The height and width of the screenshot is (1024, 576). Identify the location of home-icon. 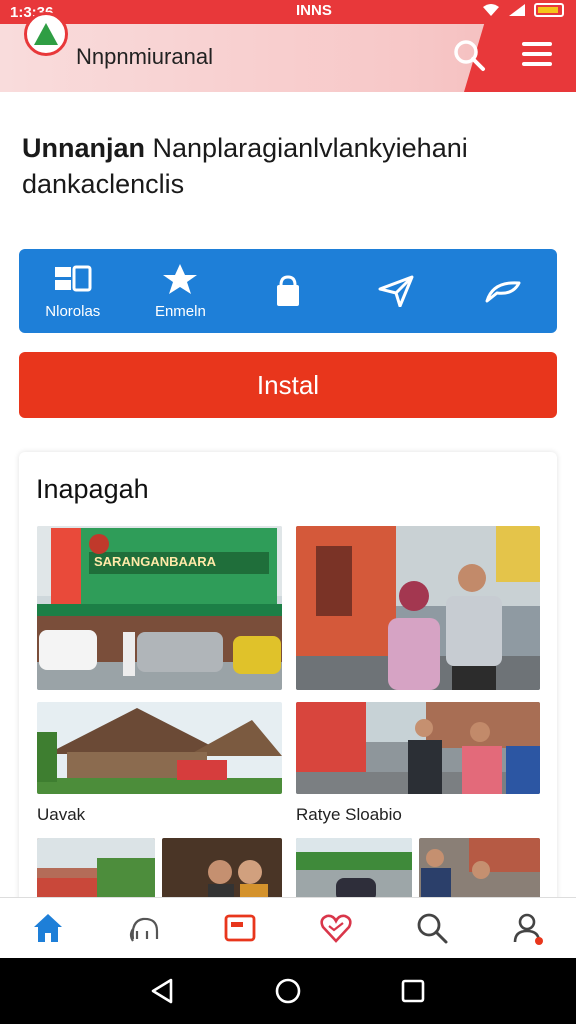
(48, 928).